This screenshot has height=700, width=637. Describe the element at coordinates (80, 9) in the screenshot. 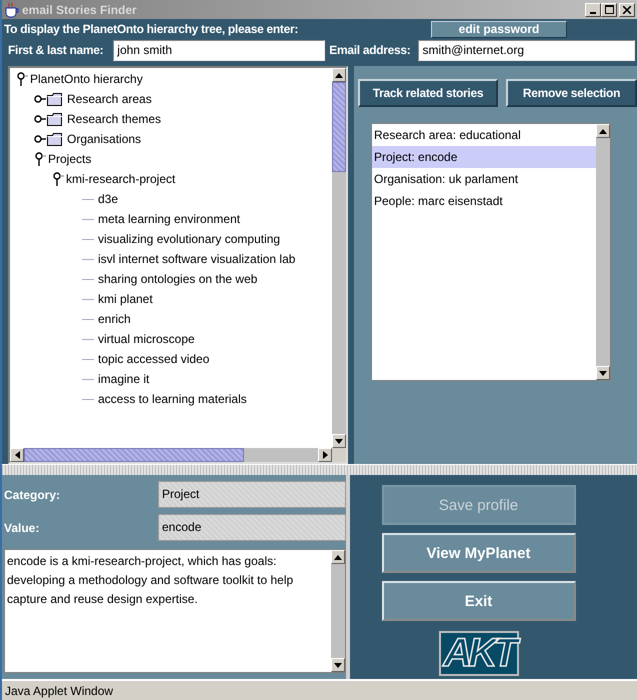

I see `window-title: email Stories Finder` at that location.